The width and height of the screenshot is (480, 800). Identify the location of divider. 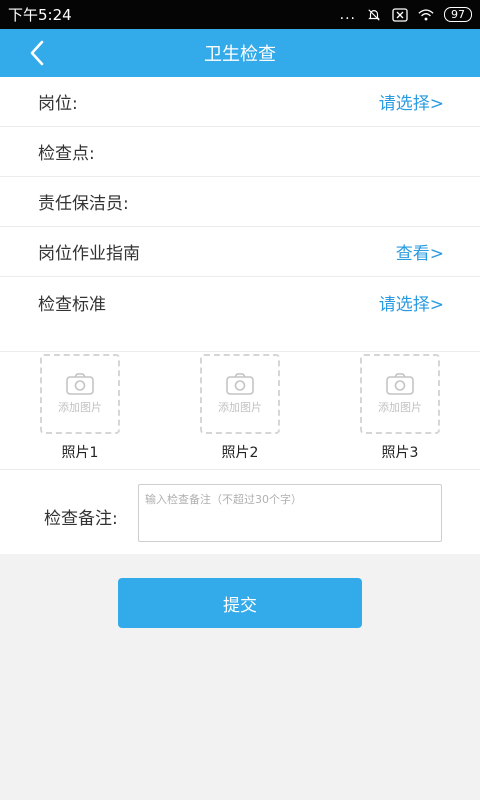
(240, 339).